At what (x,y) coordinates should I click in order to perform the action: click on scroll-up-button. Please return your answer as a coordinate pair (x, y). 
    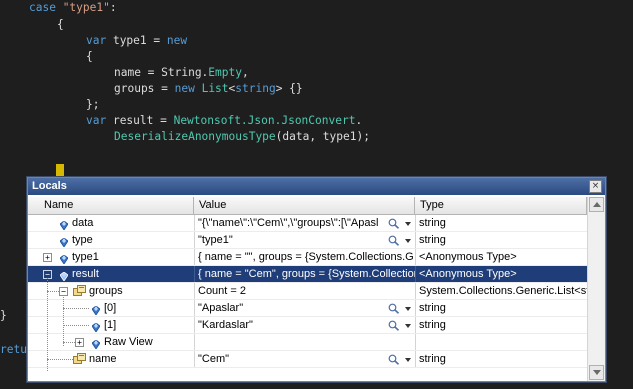
    Looking at the image, I should click on (596, 204).